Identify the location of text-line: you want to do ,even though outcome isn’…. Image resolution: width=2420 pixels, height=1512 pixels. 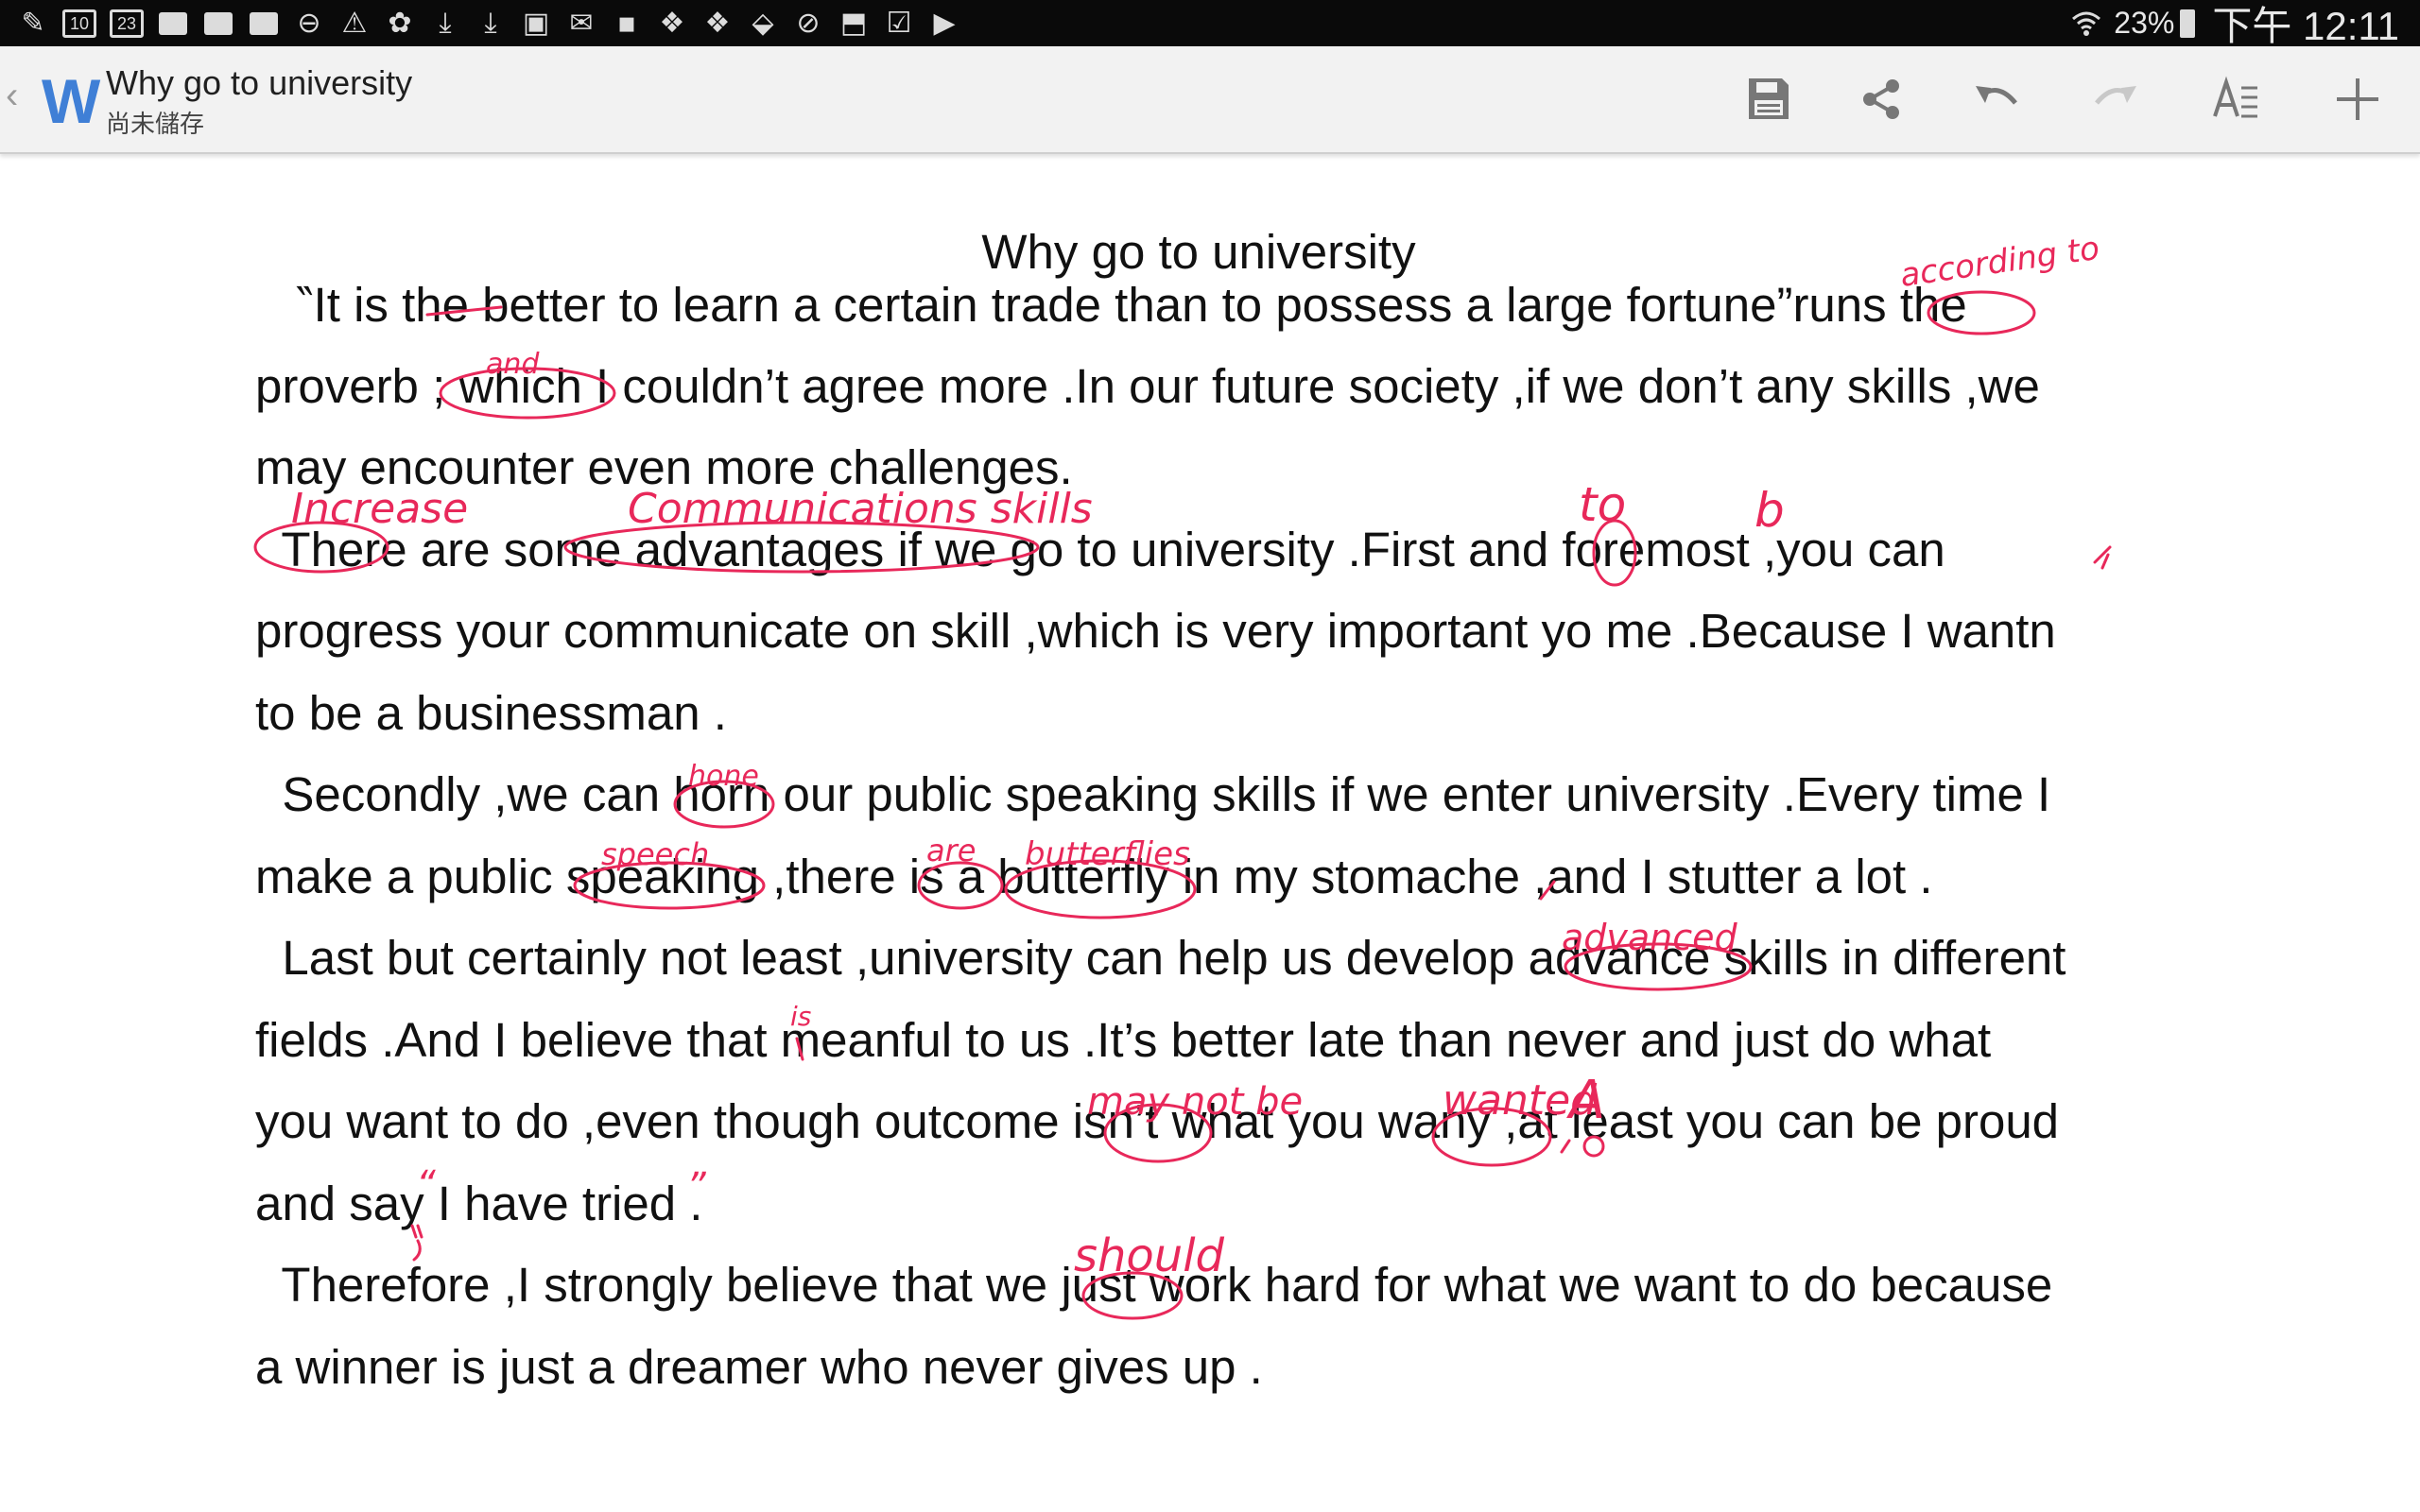
(1157, 1121).